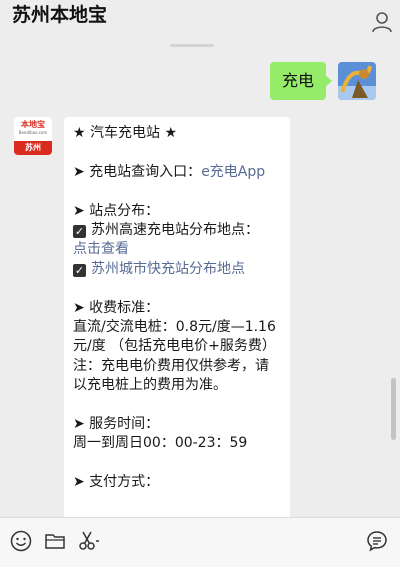  I want to click on message-line: ➤ 收费标准：, so click(177, 308).